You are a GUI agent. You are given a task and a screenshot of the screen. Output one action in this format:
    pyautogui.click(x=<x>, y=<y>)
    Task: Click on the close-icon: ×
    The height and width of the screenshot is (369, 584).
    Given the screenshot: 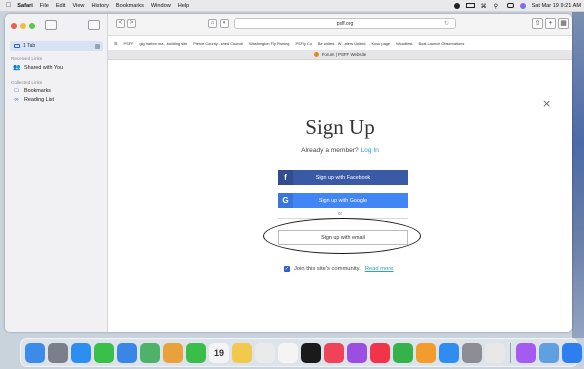 What is the action you would take?
    pyautogui.click(x=546, y=103)
    